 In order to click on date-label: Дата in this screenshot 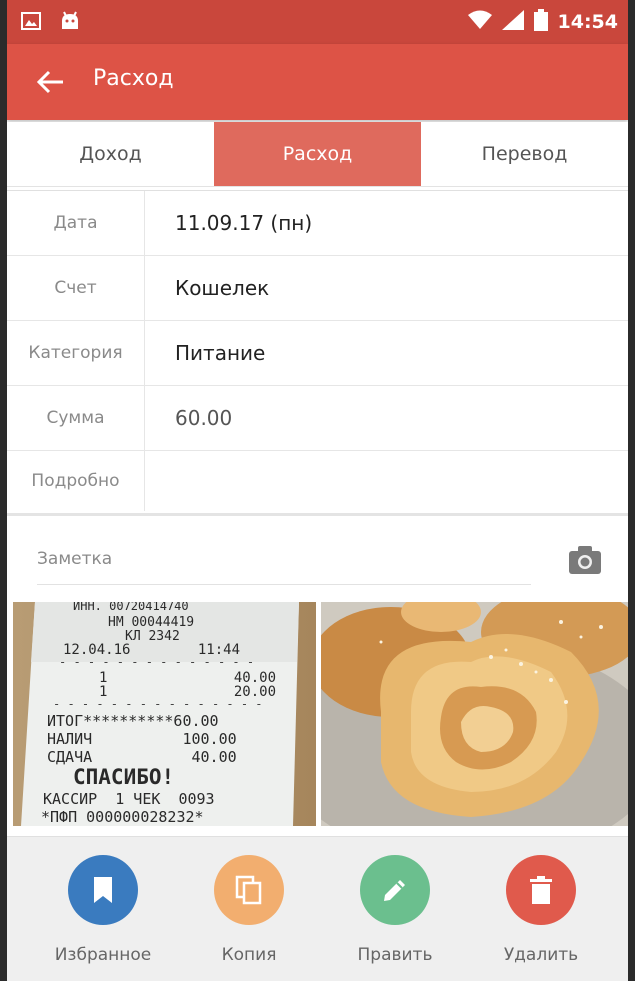, I will do `click(76, 223)`.